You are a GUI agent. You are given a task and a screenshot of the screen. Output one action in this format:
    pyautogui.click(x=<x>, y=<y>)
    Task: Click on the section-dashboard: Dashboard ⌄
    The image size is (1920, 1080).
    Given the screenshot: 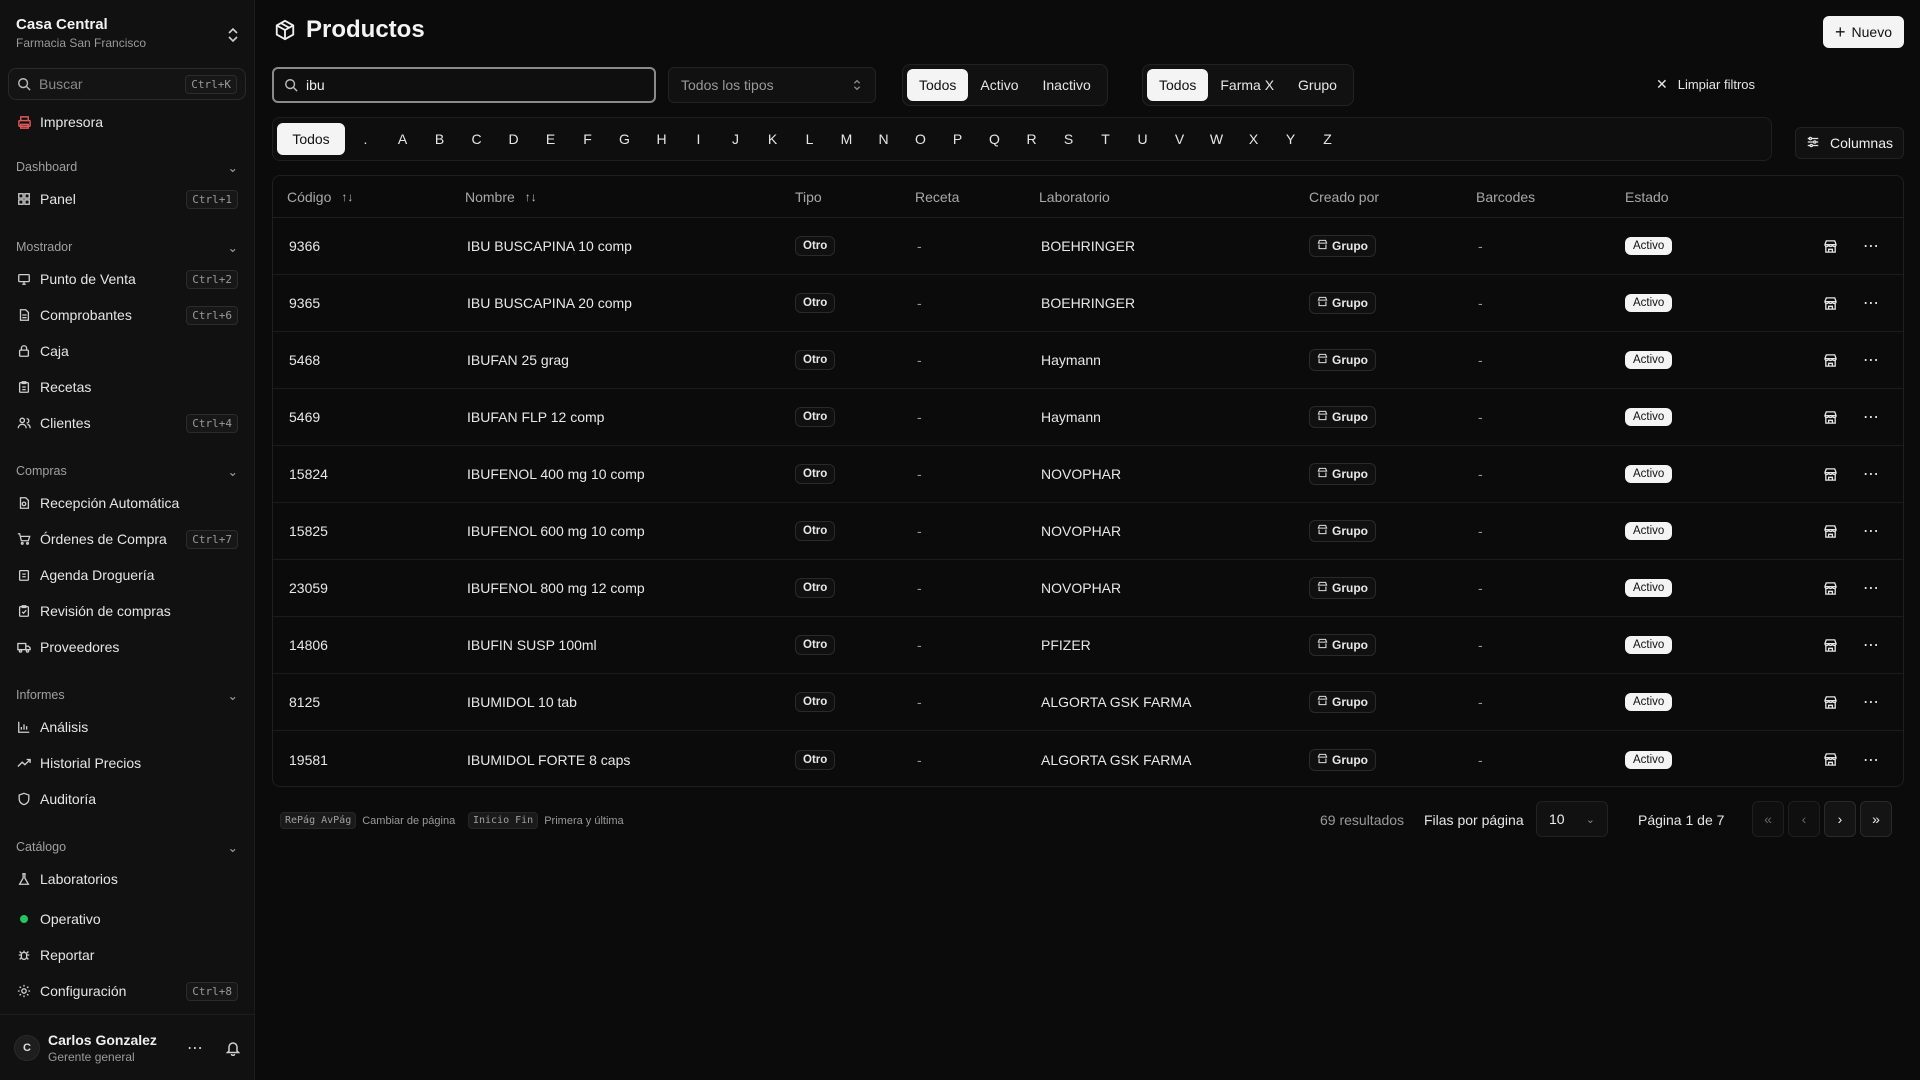 What is the action you would take?
    pyautogui.click(x=127, y=167)
    